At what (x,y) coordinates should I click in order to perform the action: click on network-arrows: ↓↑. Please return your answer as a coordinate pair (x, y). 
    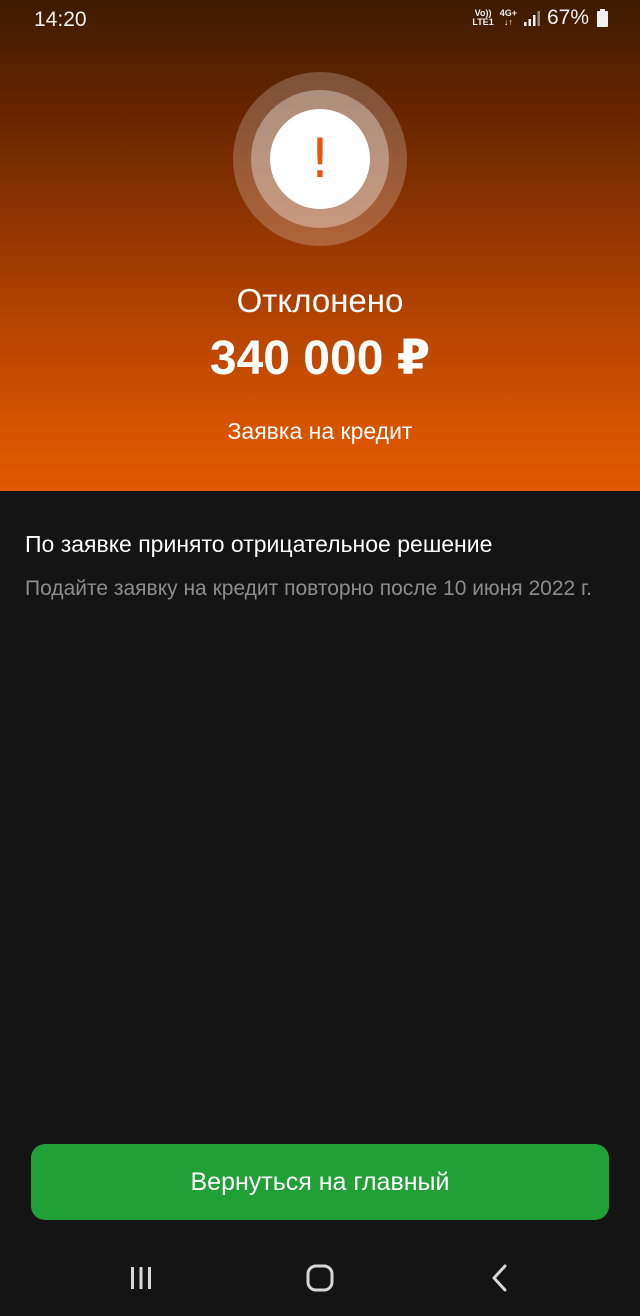
    Looking at the image, I should click on (508, 22).